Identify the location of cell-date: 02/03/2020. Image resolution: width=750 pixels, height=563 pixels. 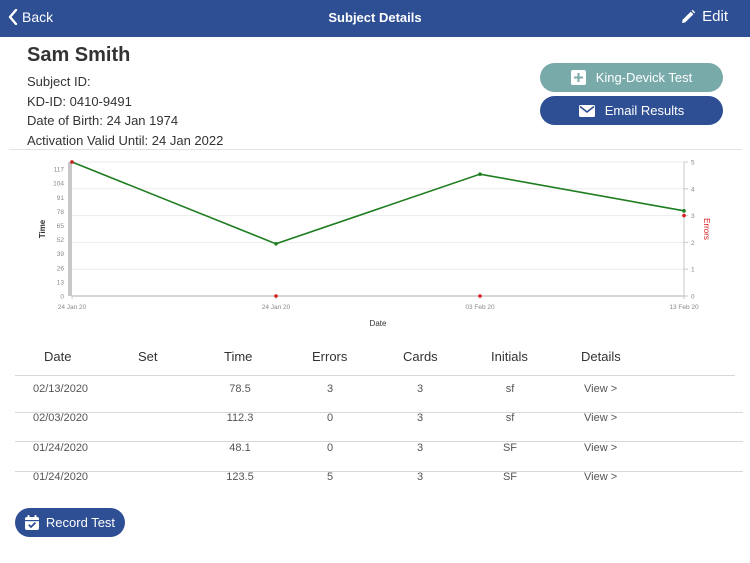
(61, 418).